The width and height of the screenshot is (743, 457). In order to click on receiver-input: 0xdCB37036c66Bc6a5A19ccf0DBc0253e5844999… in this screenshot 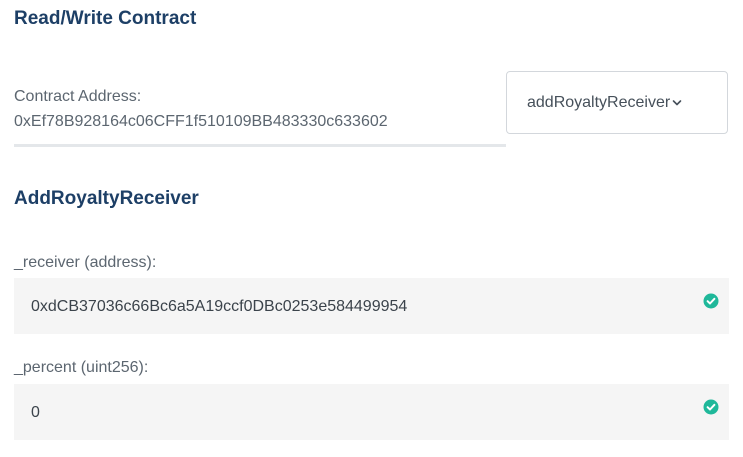, I will do `click(371, 306)`.